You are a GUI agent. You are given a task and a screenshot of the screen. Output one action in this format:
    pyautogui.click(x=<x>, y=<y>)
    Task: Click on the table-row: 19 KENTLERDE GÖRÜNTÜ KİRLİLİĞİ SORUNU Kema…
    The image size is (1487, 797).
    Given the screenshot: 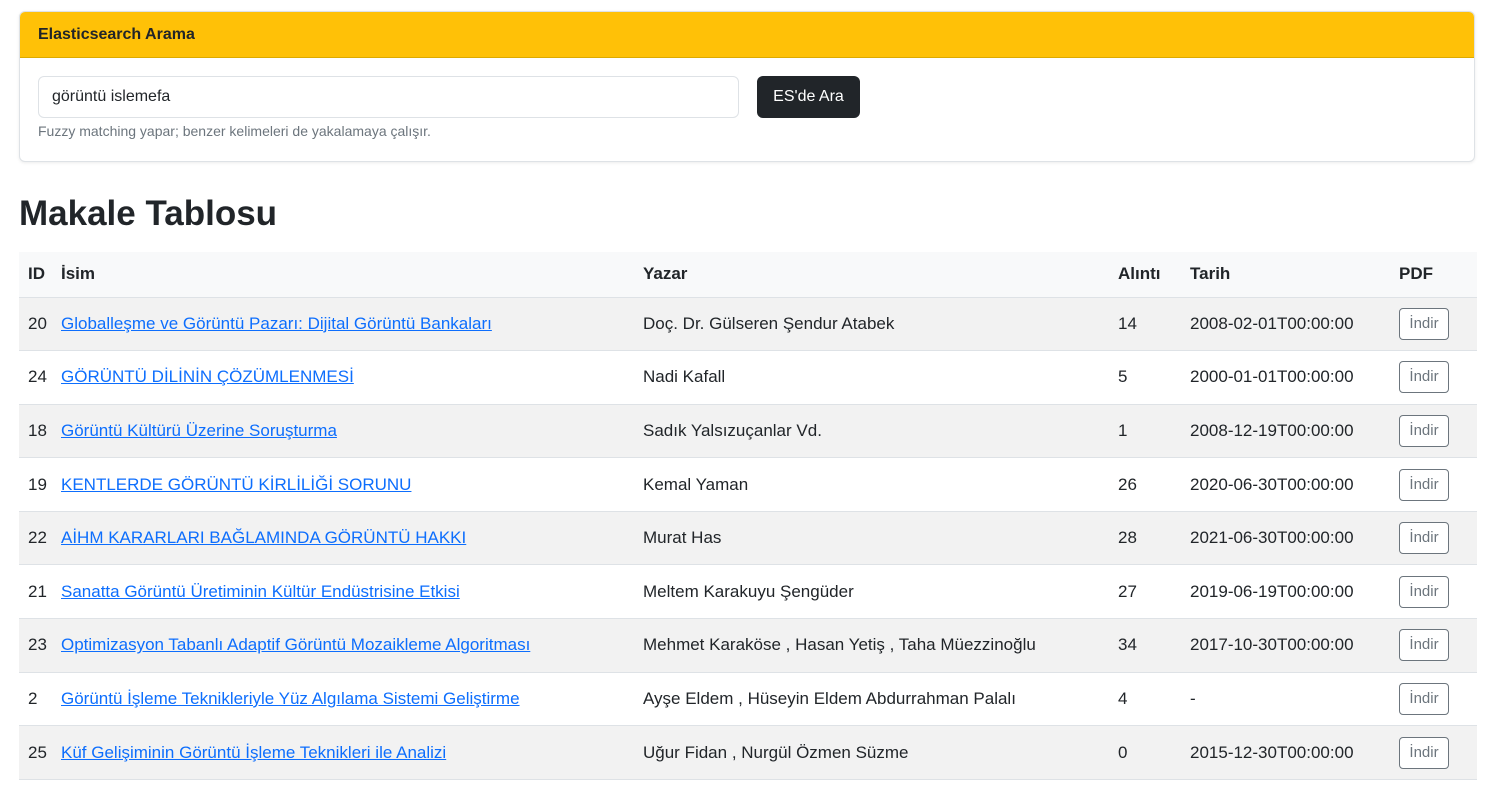 What is the action you would take?
    pyautogui.click(x=748, y=484)
    